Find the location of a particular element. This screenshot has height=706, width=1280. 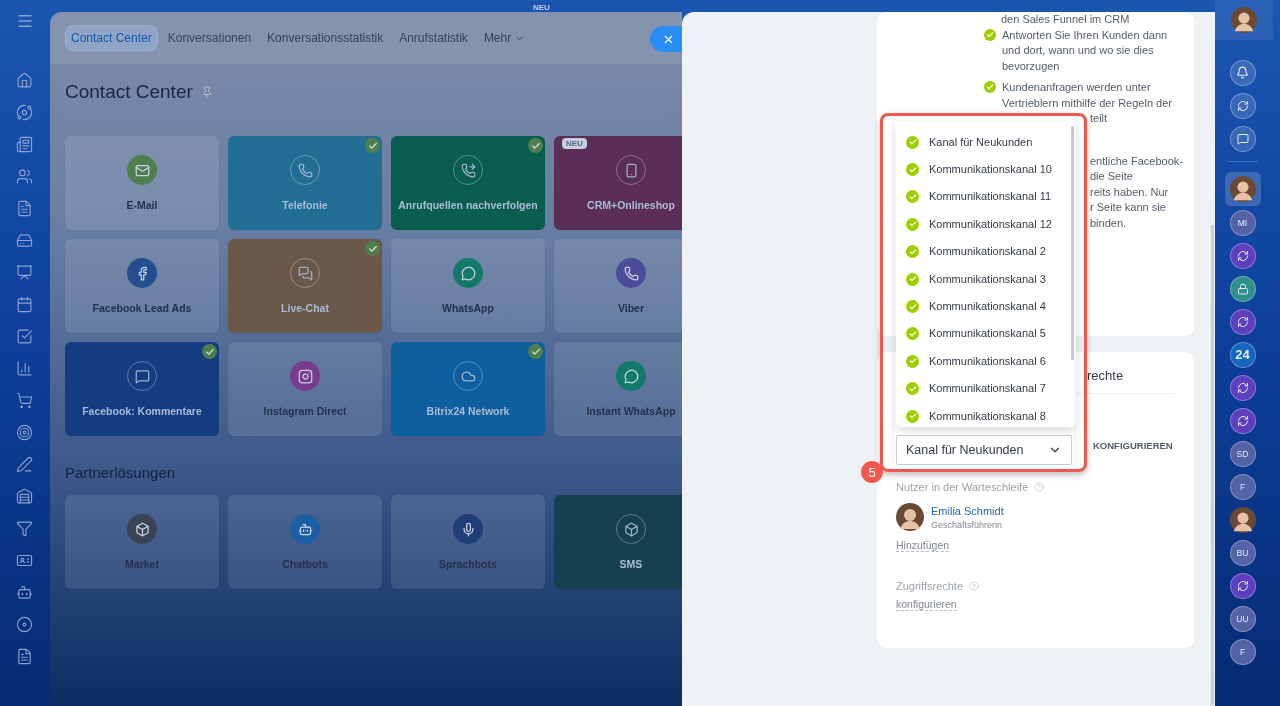

dropdown-option: Kommunikationskanal 6 is located at coordinates (983, 361).